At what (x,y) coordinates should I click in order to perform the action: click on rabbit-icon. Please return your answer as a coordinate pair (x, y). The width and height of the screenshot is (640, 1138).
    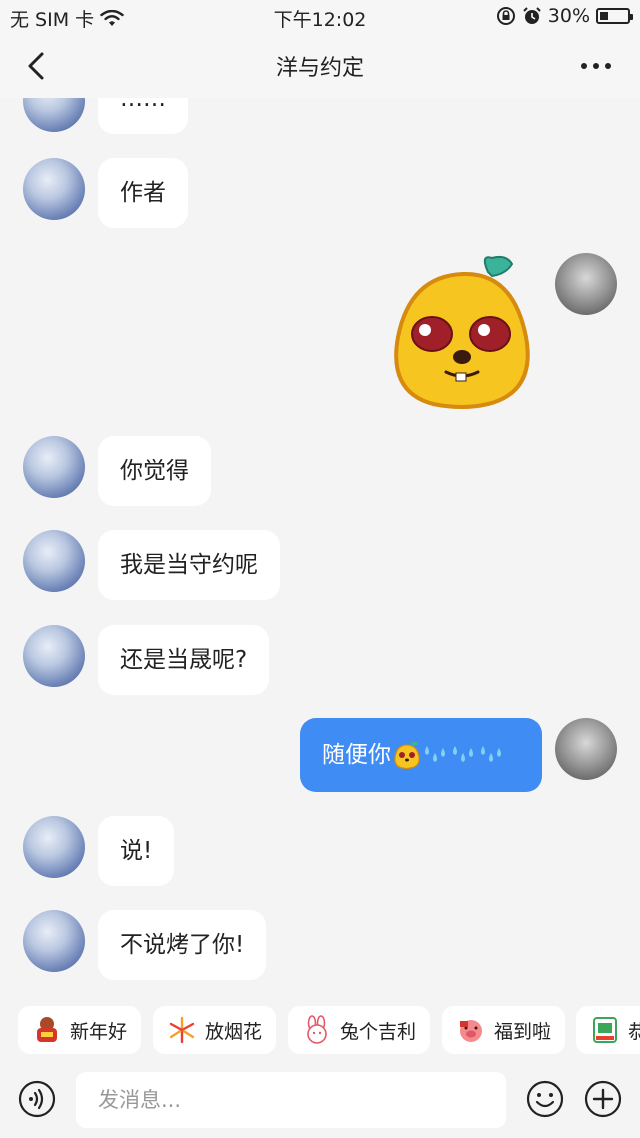
    Looking at the image, I should click on (317, 1029).